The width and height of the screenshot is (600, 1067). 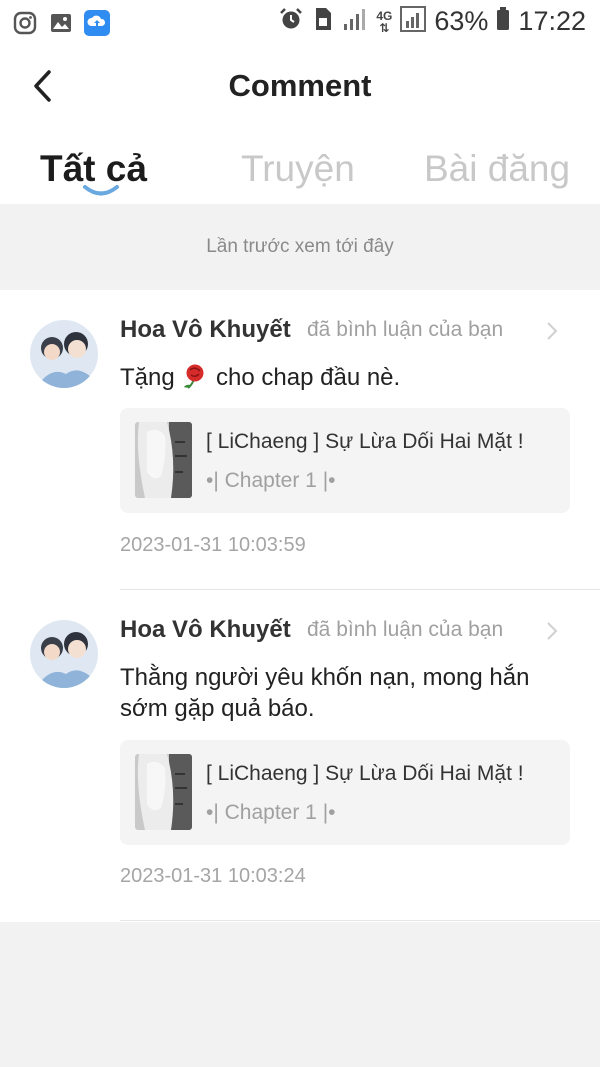 I want to click on tab-bar: Tất cả Truyện Bài đăng, so click(x=300, y=166).